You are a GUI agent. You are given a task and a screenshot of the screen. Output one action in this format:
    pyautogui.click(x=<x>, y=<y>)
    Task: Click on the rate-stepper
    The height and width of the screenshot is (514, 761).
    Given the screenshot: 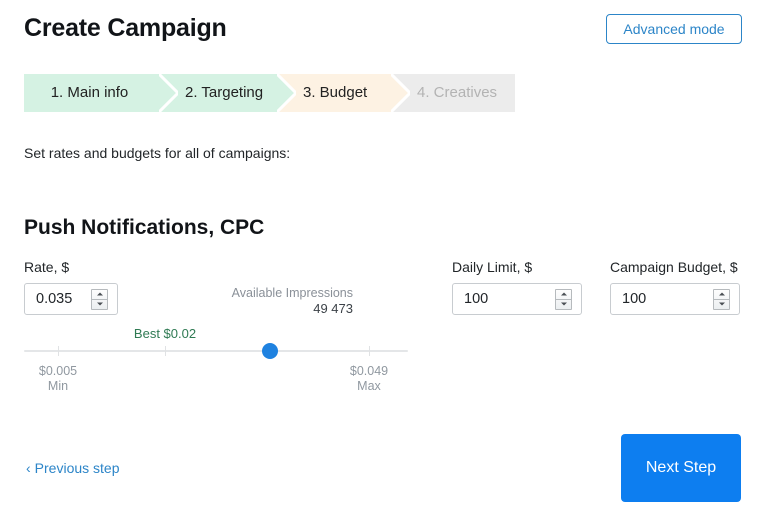 What is the action you would take?
    pyautogui.click(x=99, y=299)
    